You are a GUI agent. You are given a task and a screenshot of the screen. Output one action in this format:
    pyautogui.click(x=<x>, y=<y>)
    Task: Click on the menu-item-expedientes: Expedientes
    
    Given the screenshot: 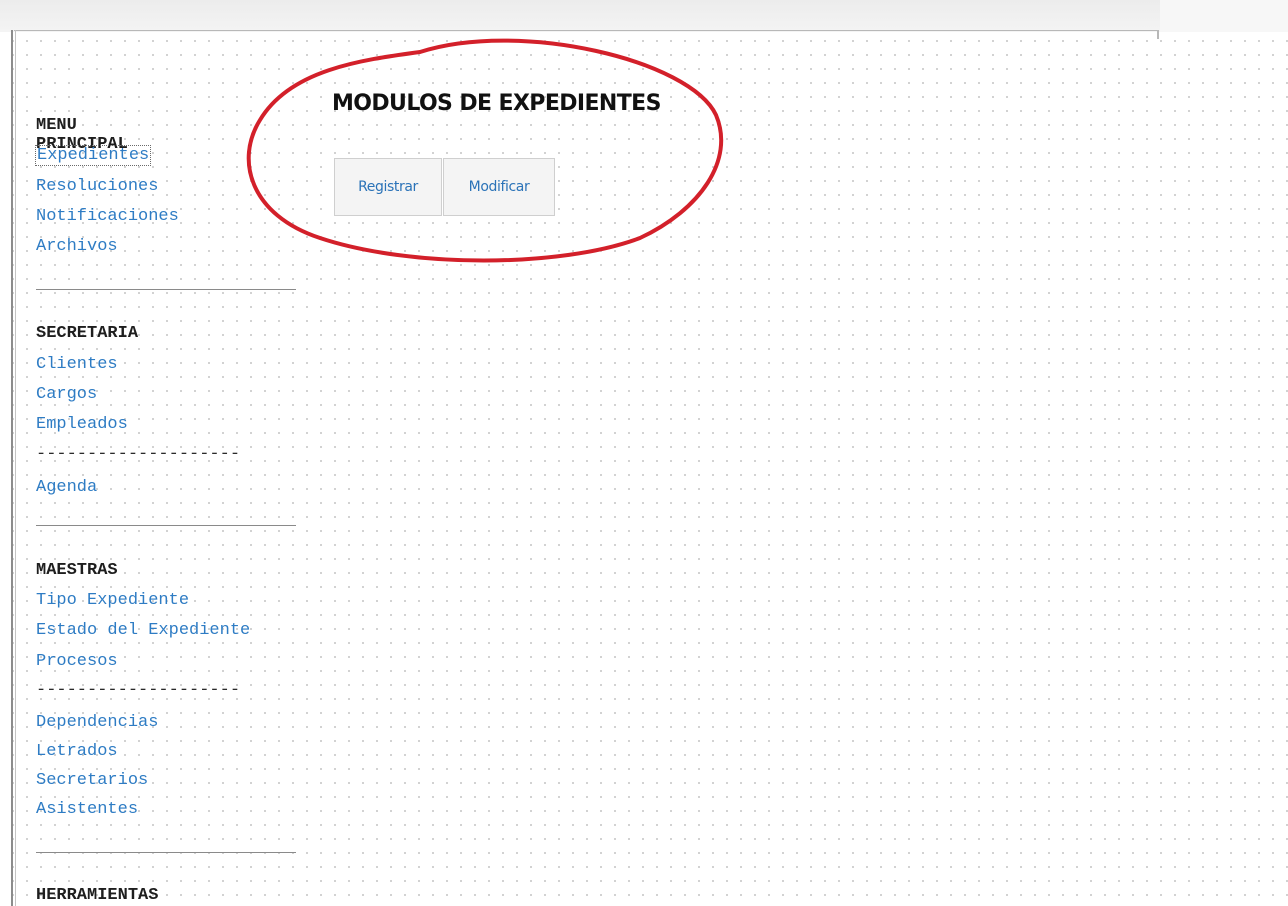 What is the action you would take?
    pyautogui.click(x=93, y=155)
    